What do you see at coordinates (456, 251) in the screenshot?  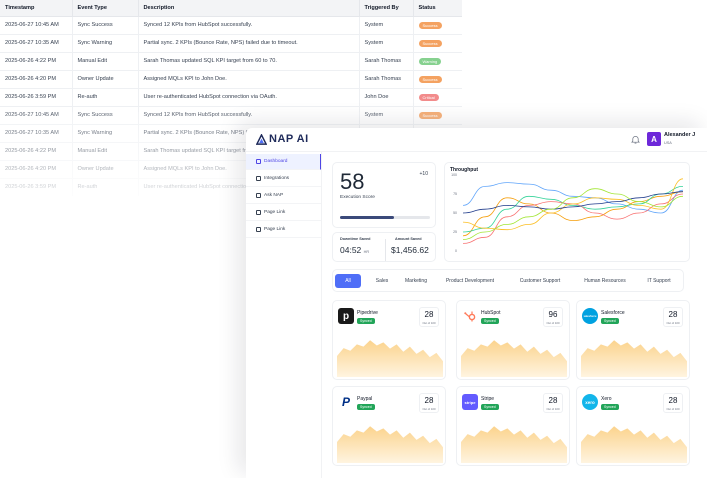 I see `y-tick-label: 0` at bounding box center [456, 251].